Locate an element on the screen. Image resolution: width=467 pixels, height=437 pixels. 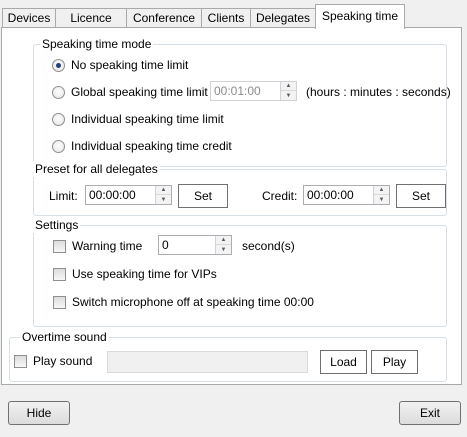
time-units-label: (hours : minutes : seconds) is located at coordinates (378, 92).